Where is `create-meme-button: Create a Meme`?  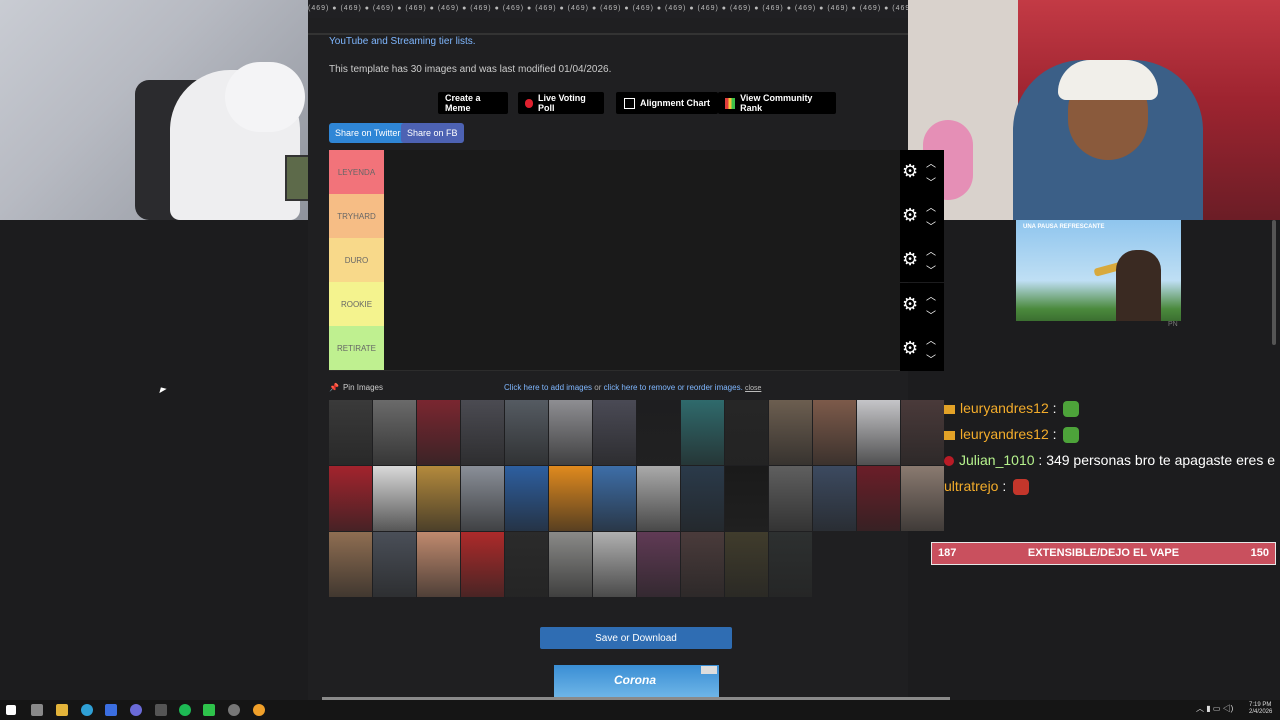
create-meme-button: Create a Meme is located at coordinates (473, 103).